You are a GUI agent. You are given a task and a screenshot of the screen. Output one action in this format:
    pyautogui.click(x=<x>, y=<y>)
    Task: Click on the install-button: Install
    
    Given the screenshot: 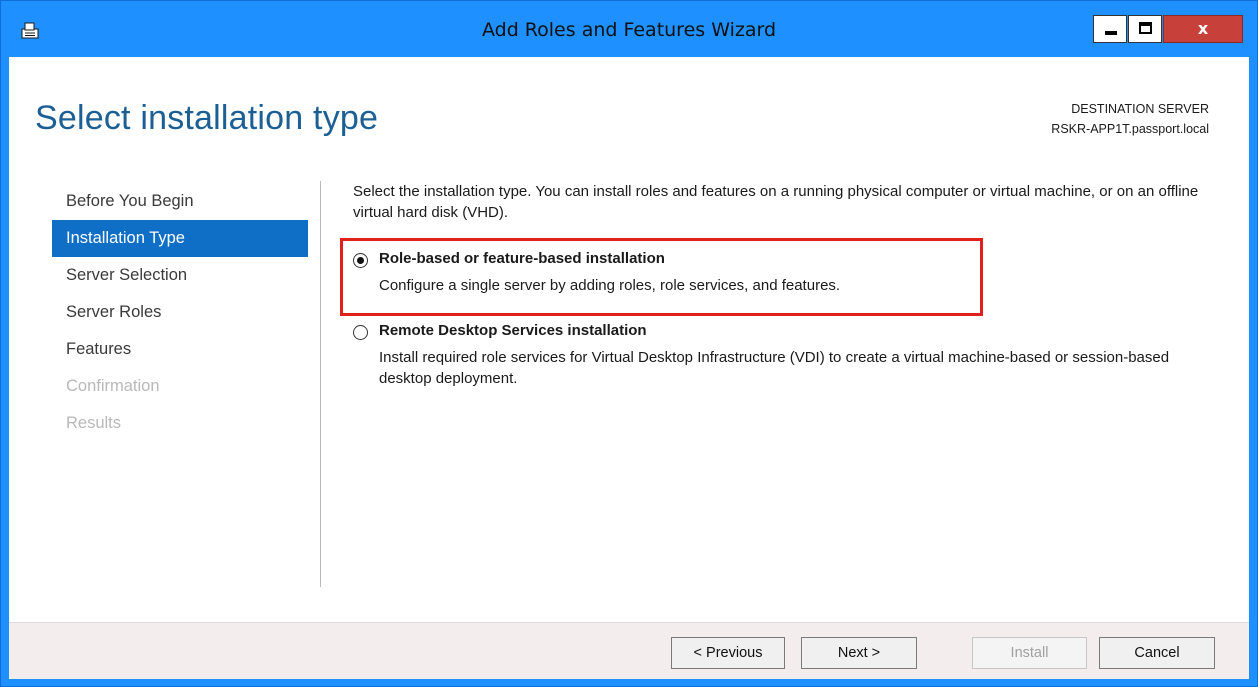 What is the action you would take?
    pyautogui.click(x=1029, y=653)
    